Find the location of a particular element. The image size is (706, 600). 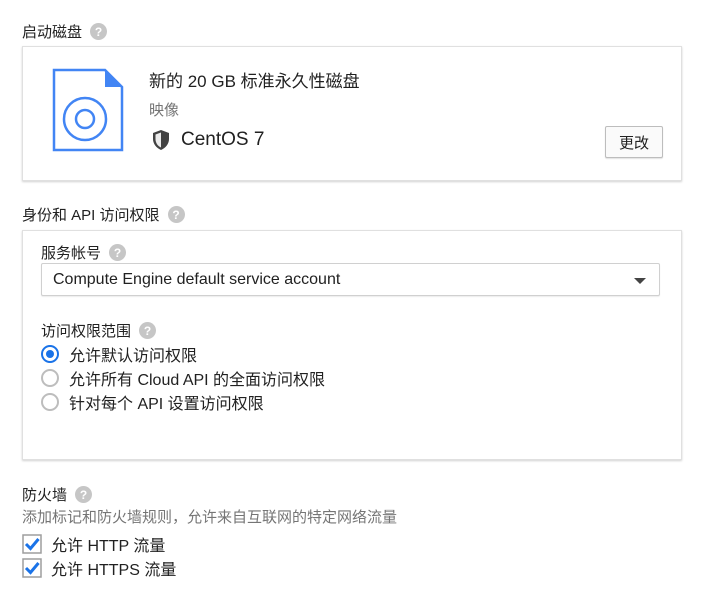

allow-http-checkbox: 允许 HTTP 流量 is located at coordinates (93, 544).